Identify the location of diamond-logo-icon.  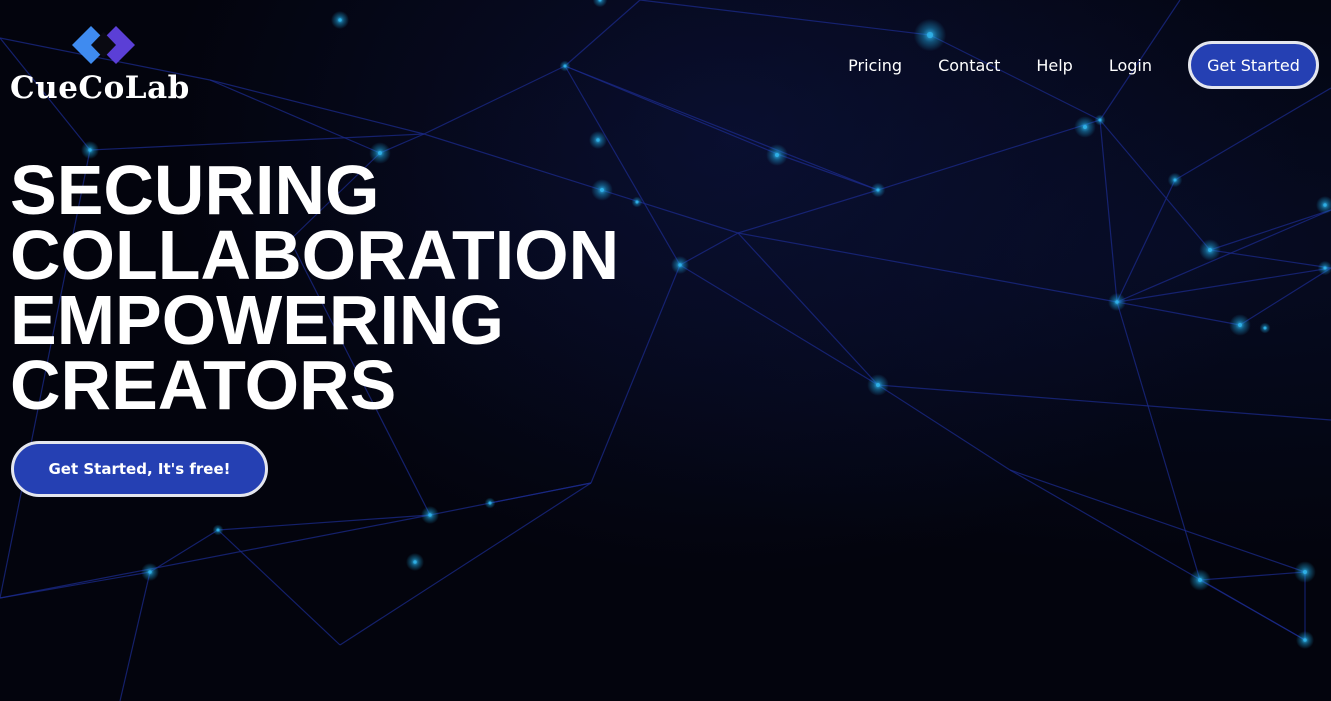
(103, 45).